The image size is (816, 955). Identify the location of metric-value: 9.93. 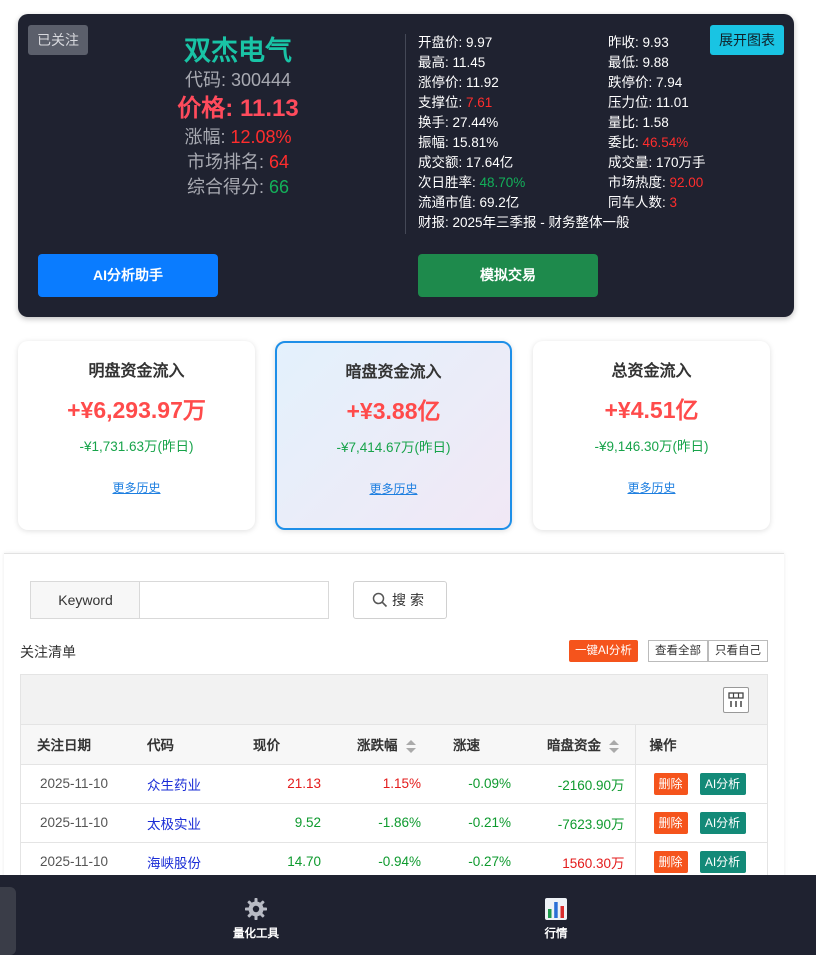
(655, 42).